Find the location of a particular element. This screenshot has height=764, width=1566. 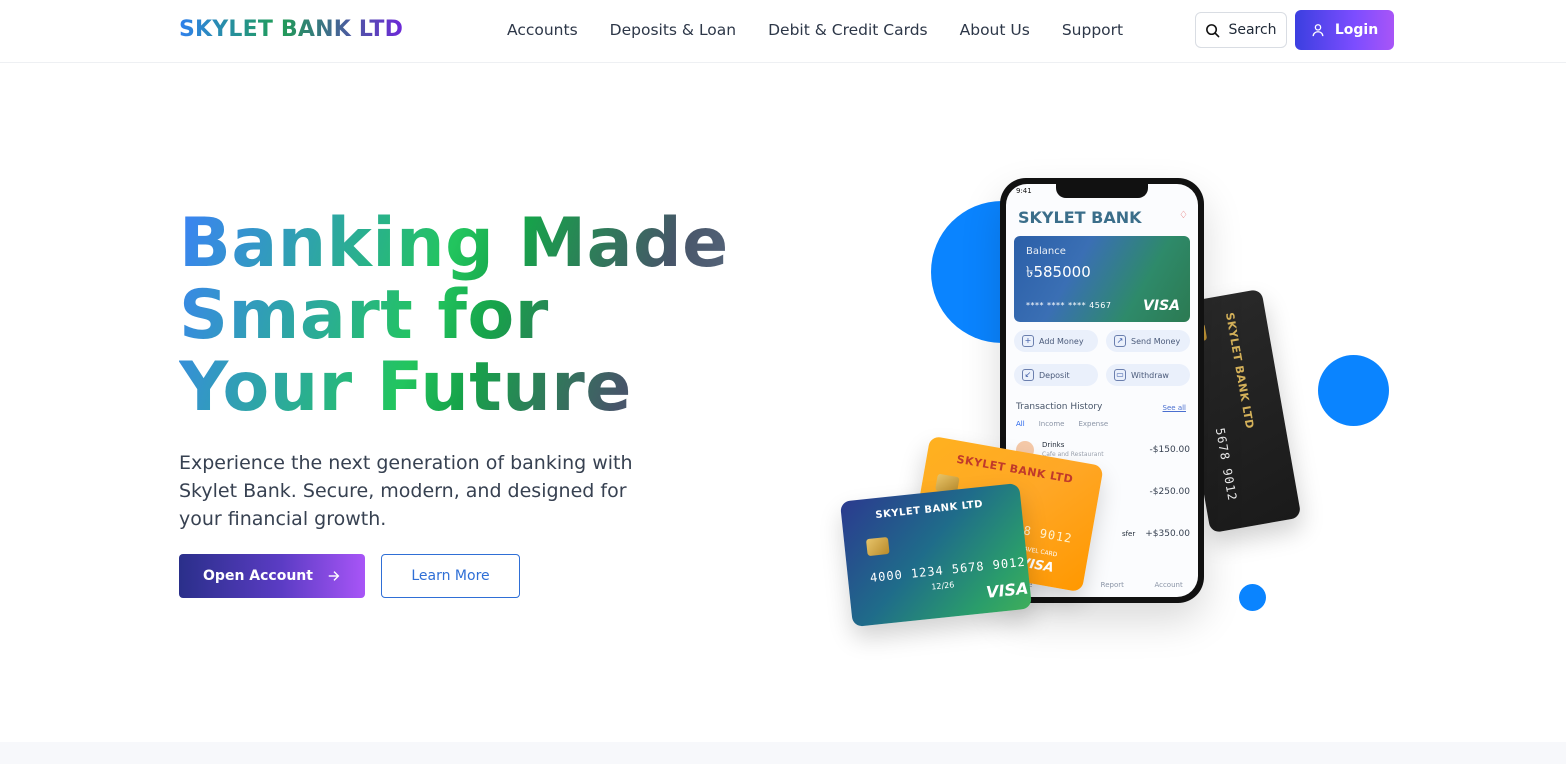

nav-link-about-us: About Us is located at coordinates (995, 30).